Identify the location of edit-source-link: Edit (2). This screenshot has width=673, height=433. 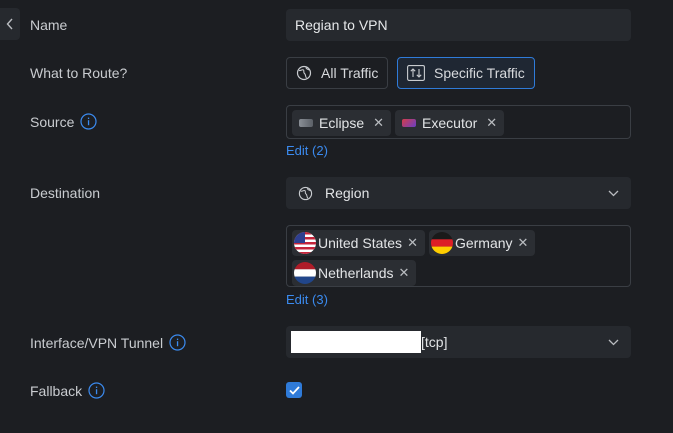
(307, 150).